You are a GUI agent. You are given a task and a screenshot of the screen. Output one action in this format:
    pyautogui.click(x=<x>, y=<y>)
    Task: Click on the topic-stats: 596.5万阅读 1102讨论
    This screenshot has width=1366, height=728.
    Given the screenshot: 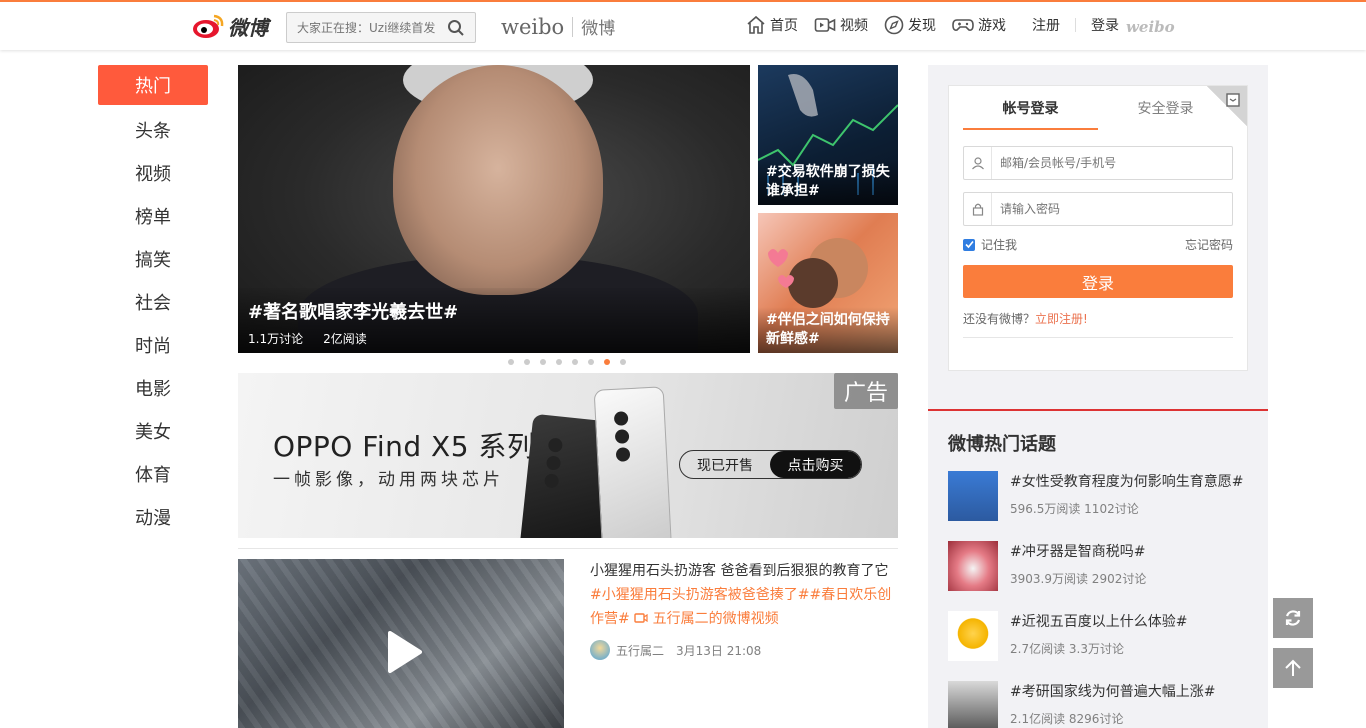 What is the action you would take?
    pyautogui.click(x=1074, y=509)
    